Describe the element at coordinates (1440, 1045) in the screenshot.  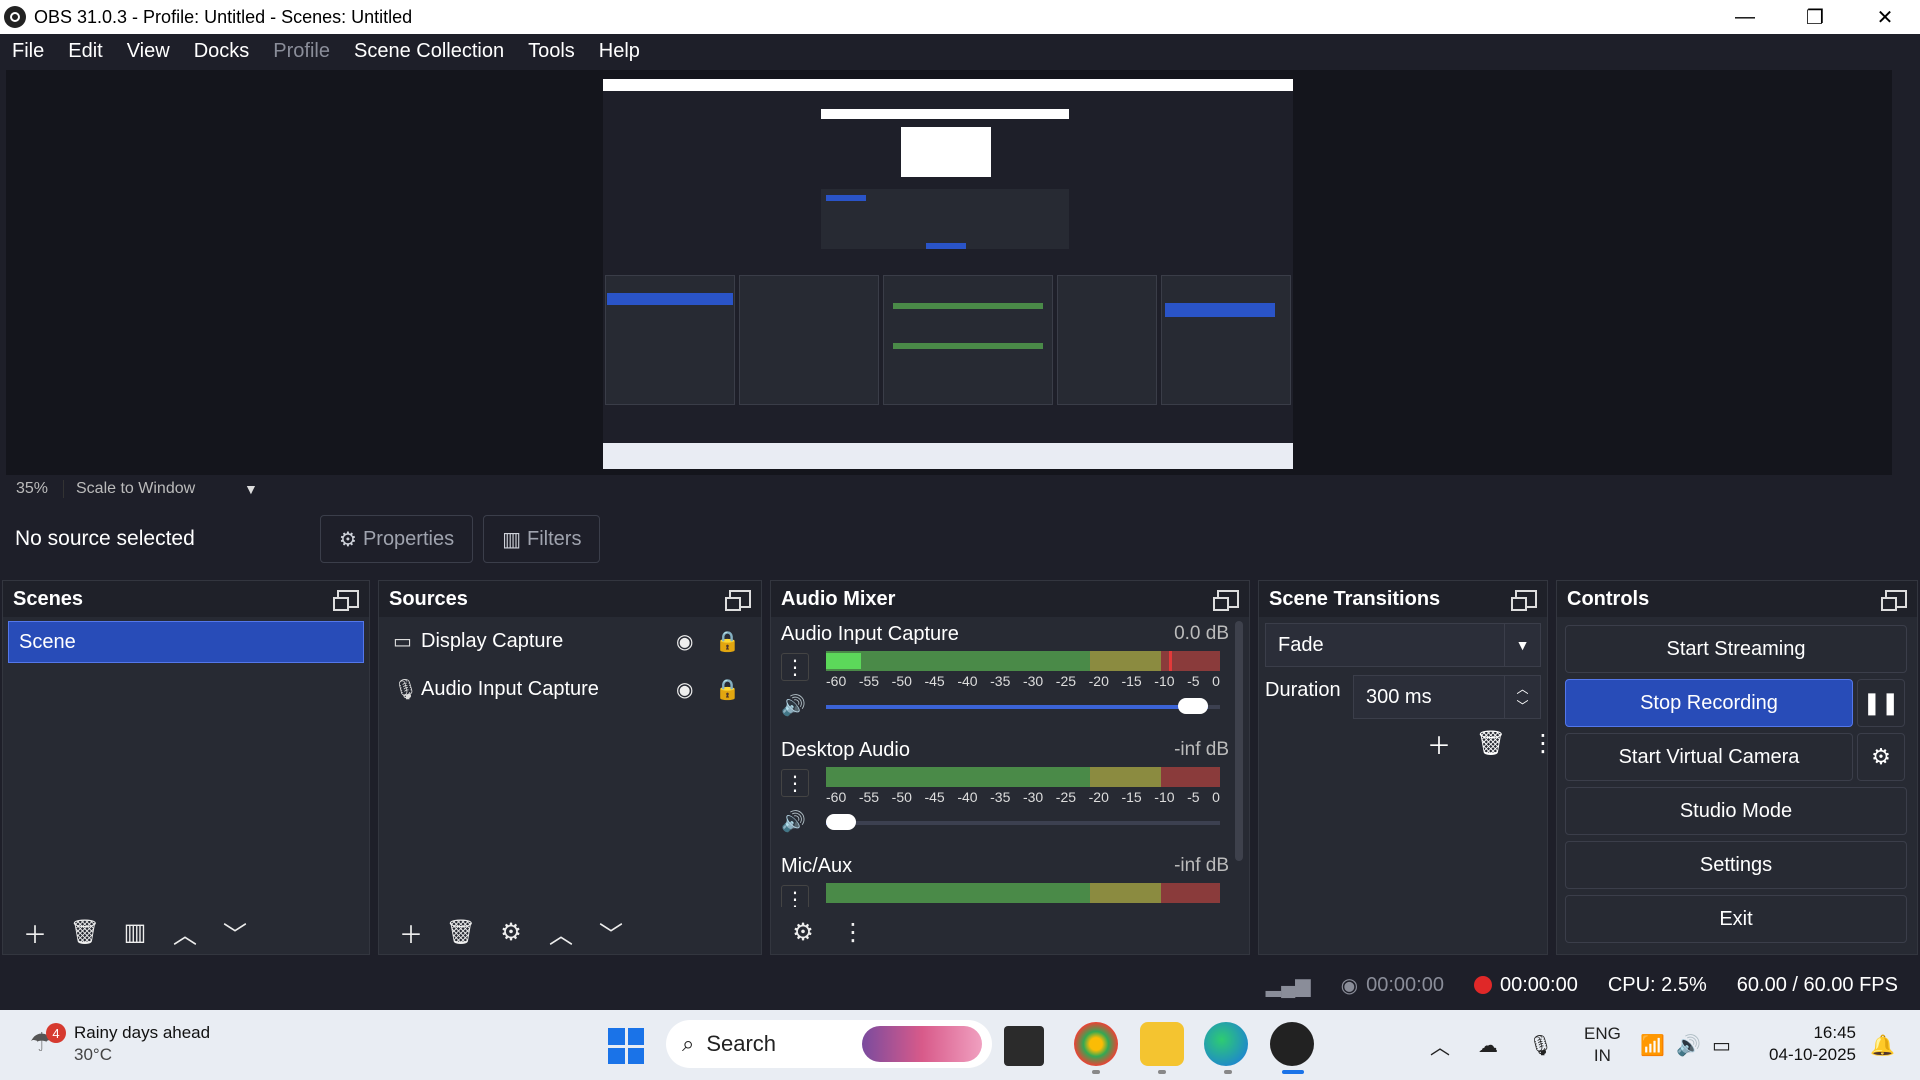
I see `chevron-up-icon: ︿` at that location.